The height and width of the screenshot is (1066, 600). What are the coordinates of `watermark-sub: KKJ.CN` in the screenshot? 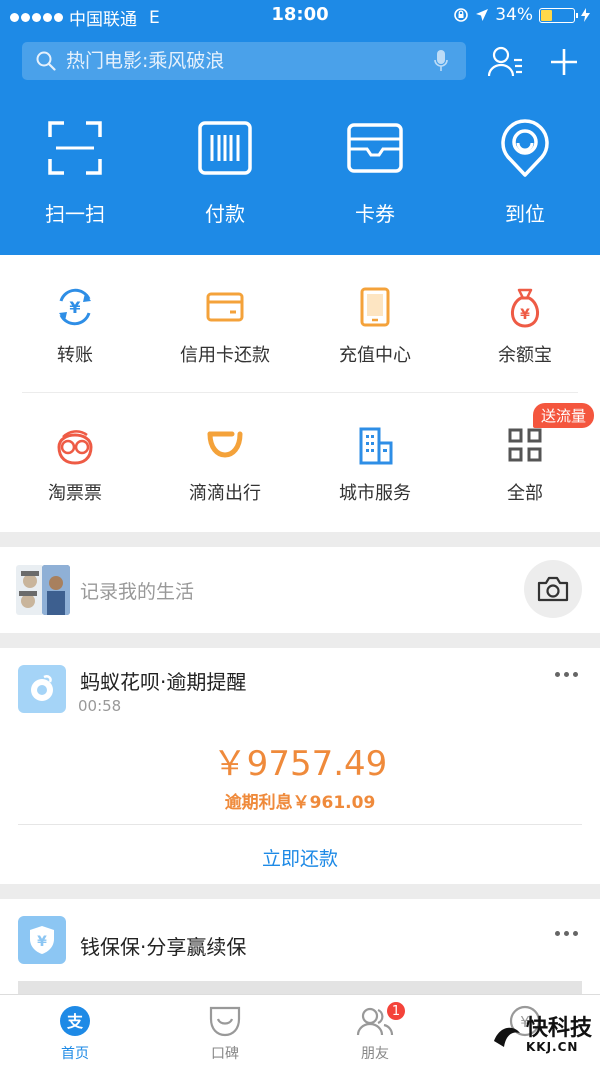 It's located at (552, 1047).